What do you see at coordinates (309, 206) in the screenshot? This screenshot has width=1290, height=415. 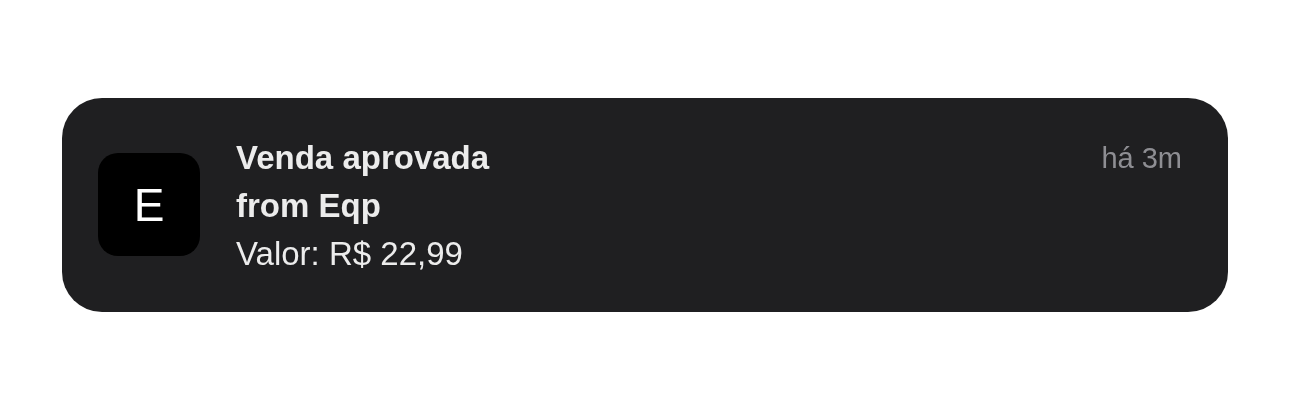 I see `notification-subtitle: from Eqp` at bounding box center [309, 206].